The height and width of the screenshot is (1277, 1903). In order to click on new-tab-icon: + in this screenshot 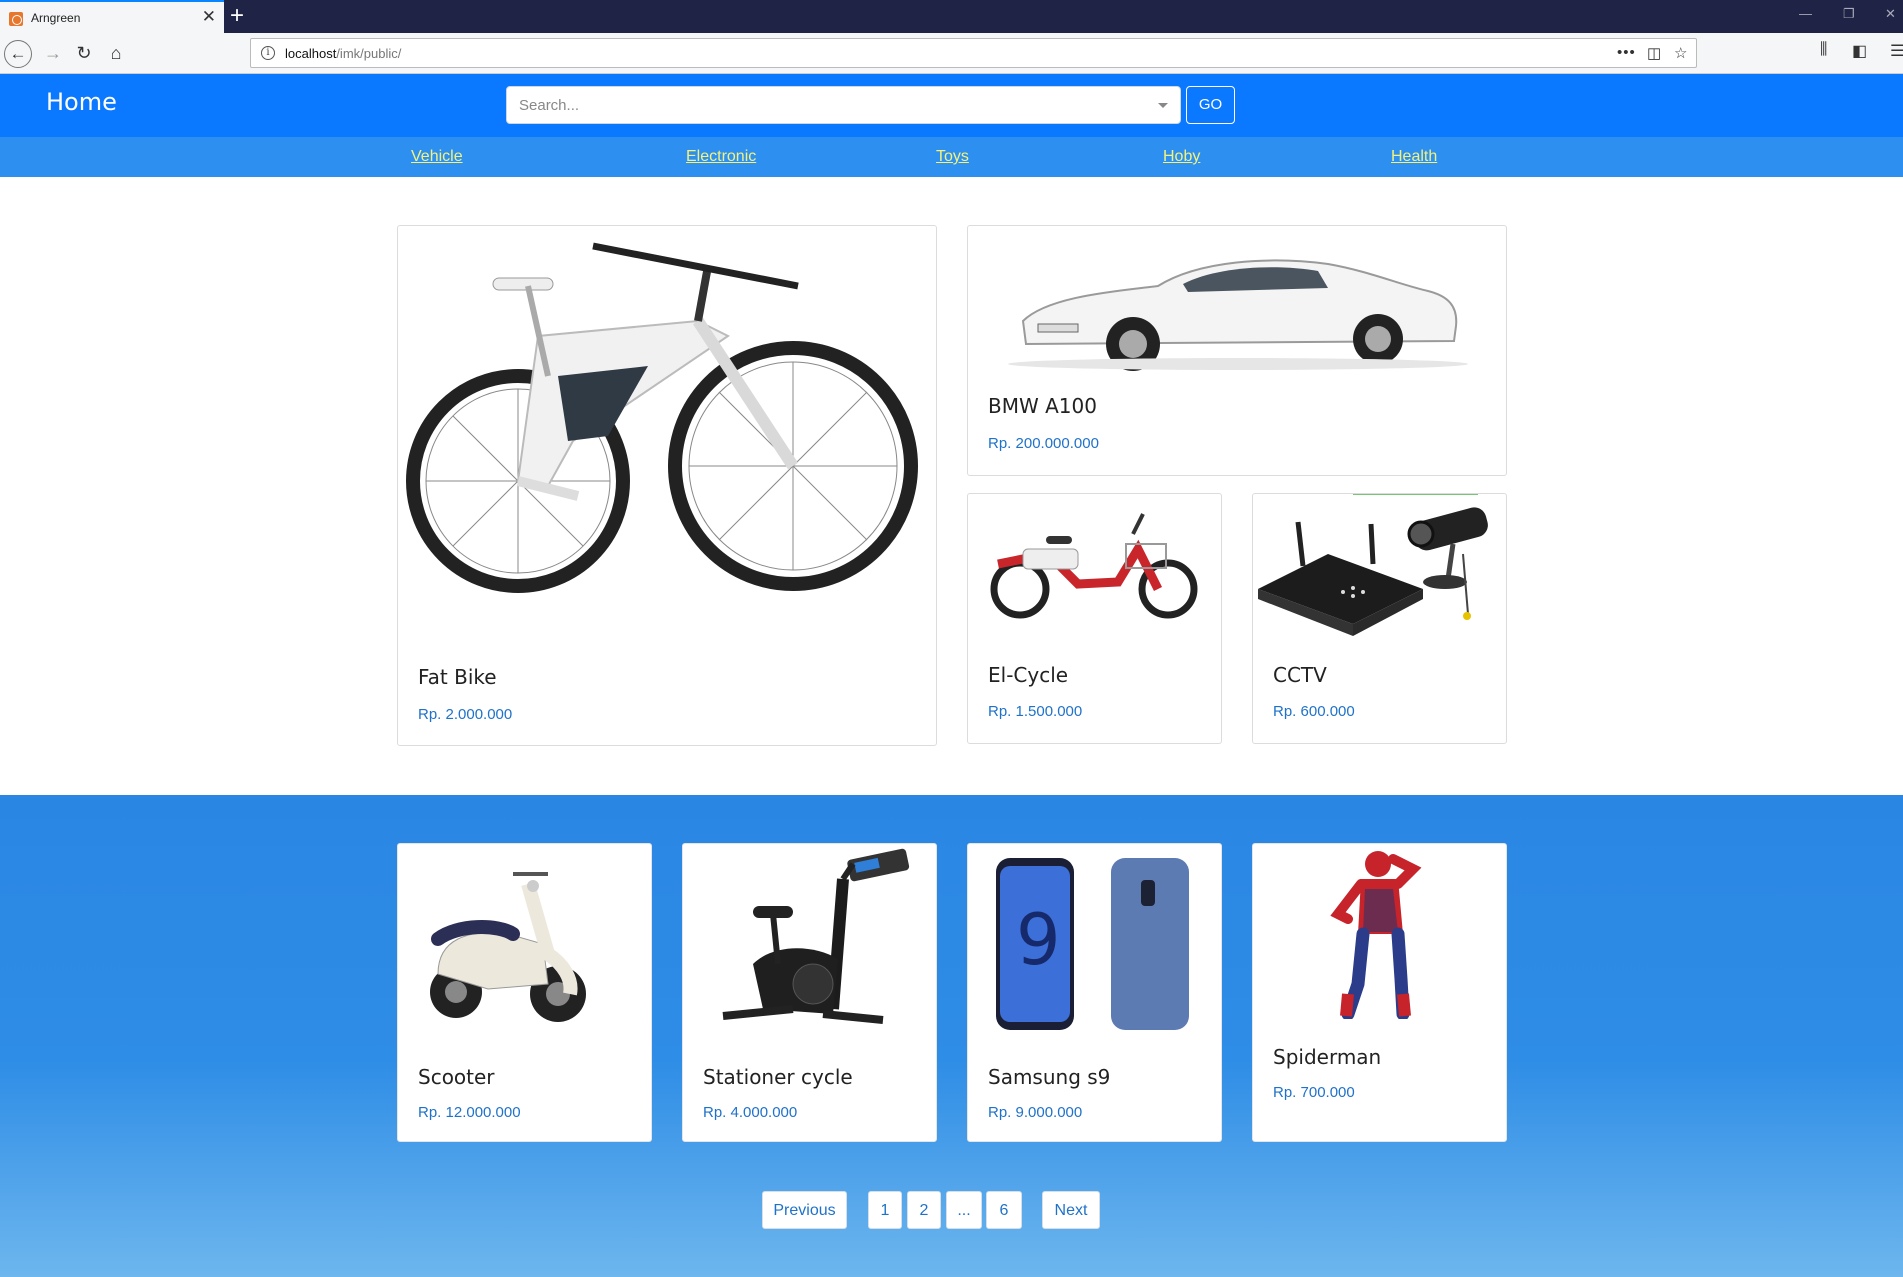, I will do `click(237, 16)`.